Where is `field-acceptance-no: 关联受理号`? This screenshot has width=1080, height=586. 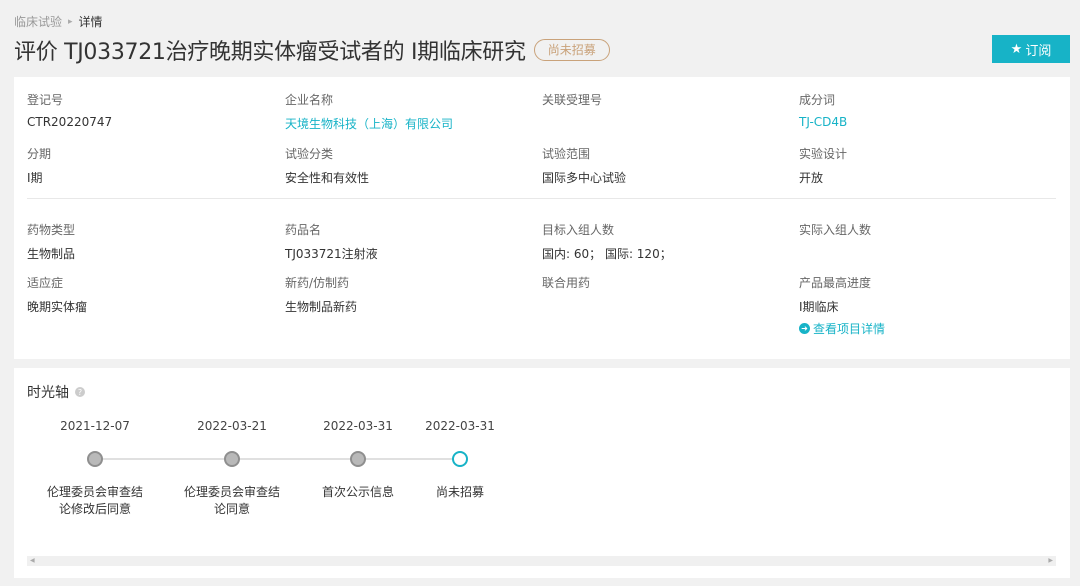 field-acceptance-no: 关联受理号 is located at coordinates (572, 103).